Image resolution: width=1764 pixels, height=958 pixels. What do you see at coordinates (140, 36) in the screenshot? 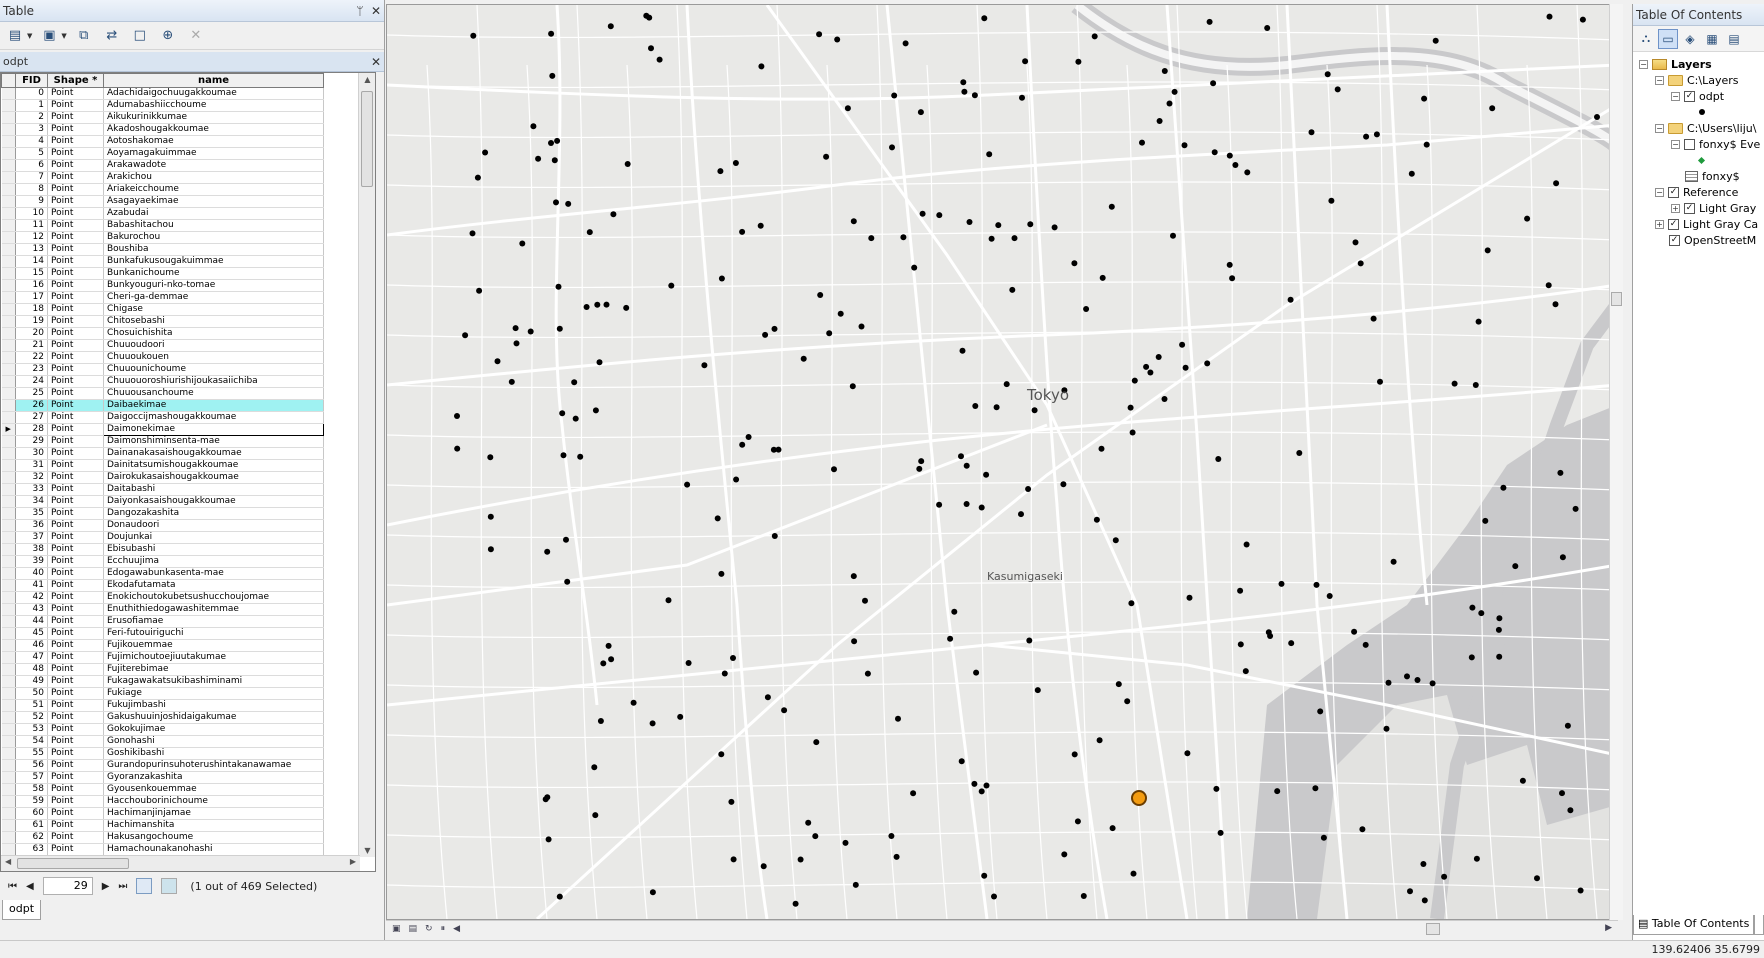
I see `clear-selection-icon: □` at bounding box center [140, 36].